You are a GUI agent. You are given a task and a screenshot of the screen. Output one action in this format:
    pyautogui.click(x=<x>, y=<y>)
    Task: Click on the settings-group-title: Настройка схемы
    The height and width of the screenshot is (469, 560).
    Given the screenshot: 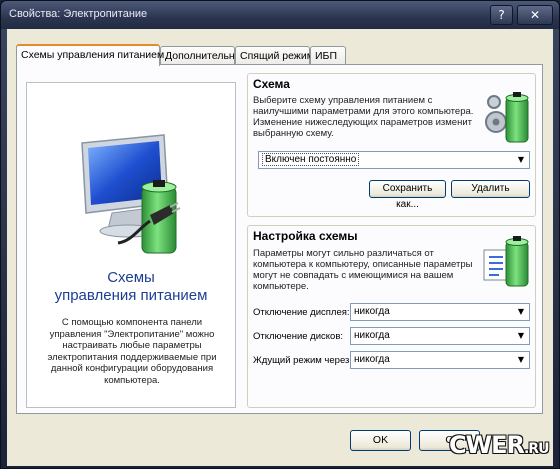 What is the action you would take?
    pyautogui.click(x=305, y=236)
    